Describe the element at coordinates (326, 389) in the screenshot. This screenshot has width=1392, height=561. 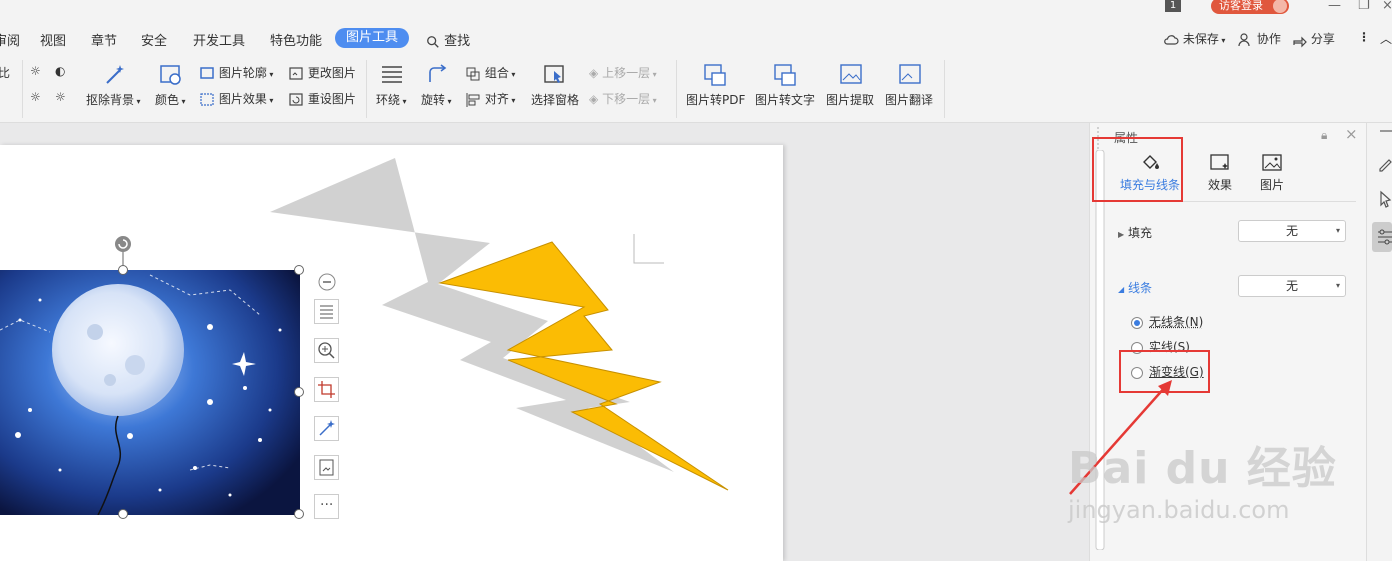
I see `crop-button` at that location.